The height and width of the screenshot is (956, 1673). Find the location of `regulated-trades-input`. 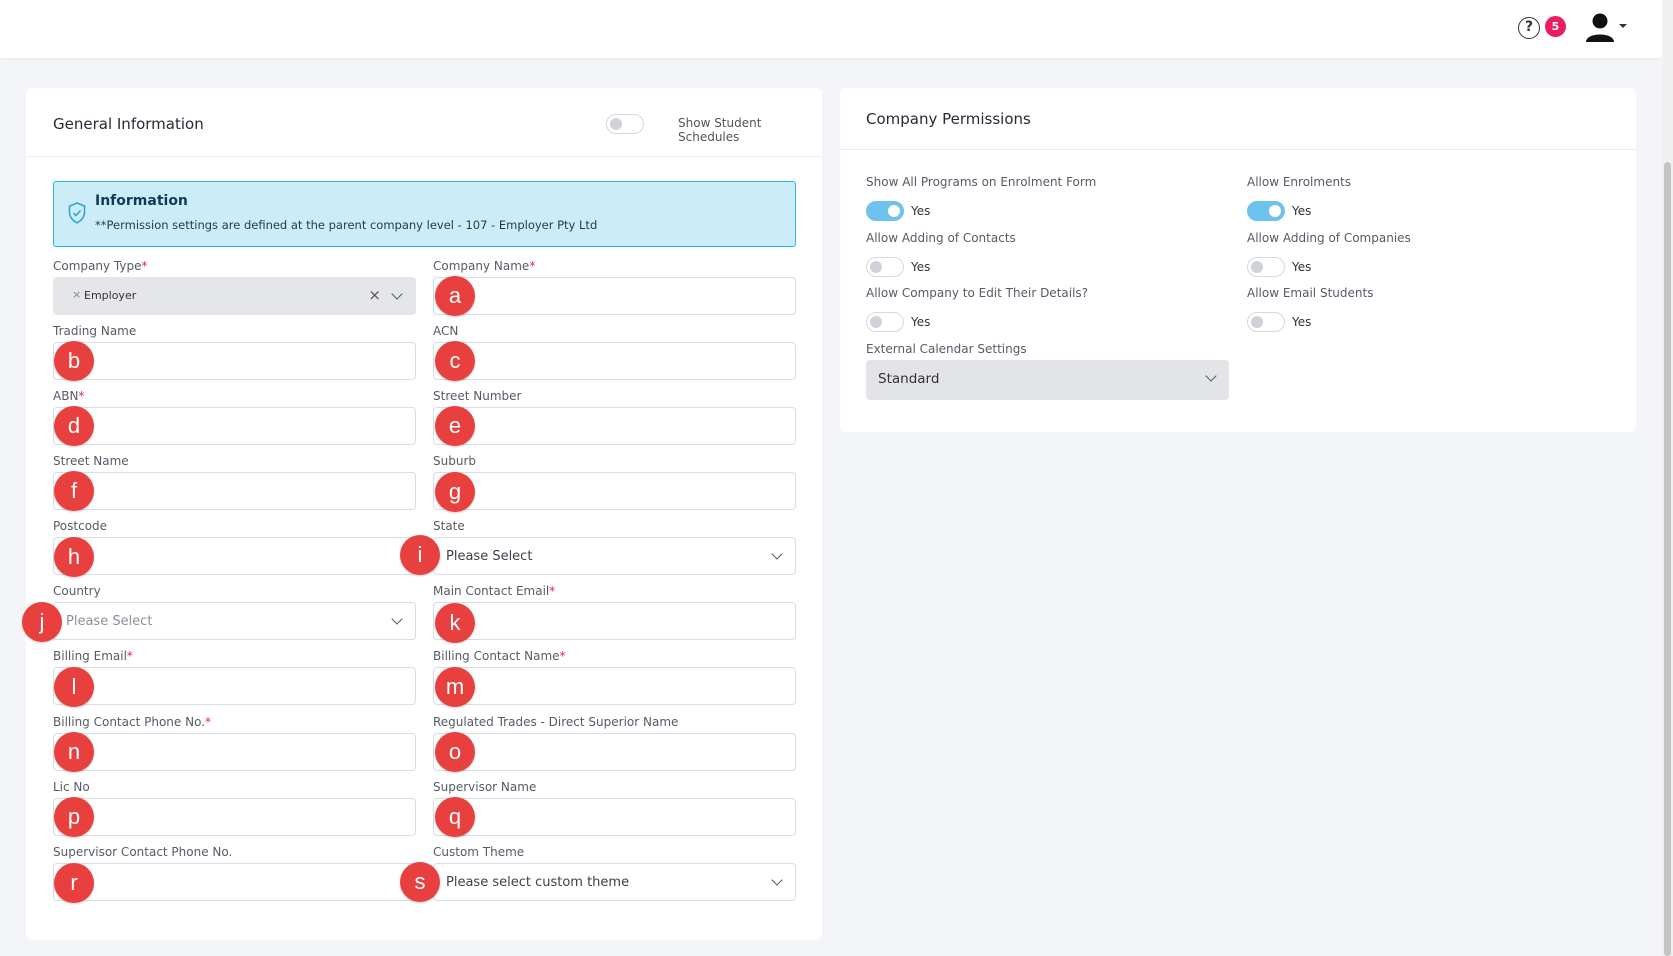

regulated-trades-input is located at coordinates (614, 752).